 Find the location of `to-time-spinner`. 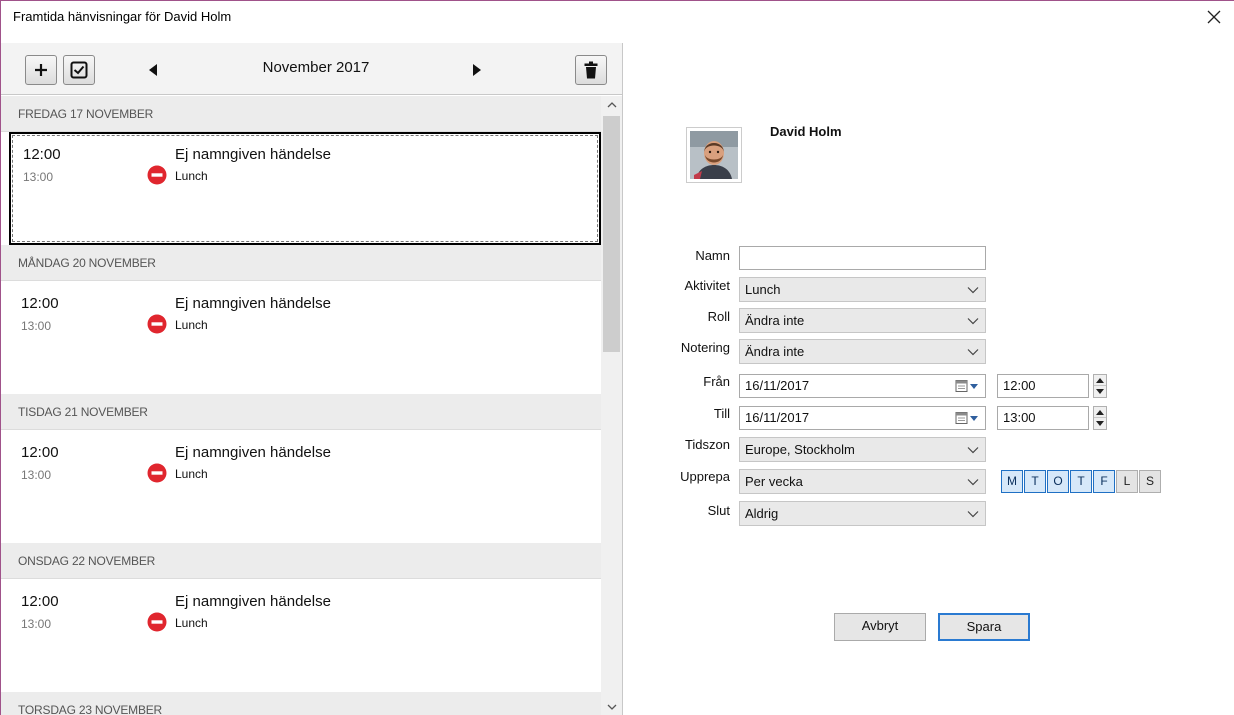

to-time-spinner is located at coordinates (1100, 418).